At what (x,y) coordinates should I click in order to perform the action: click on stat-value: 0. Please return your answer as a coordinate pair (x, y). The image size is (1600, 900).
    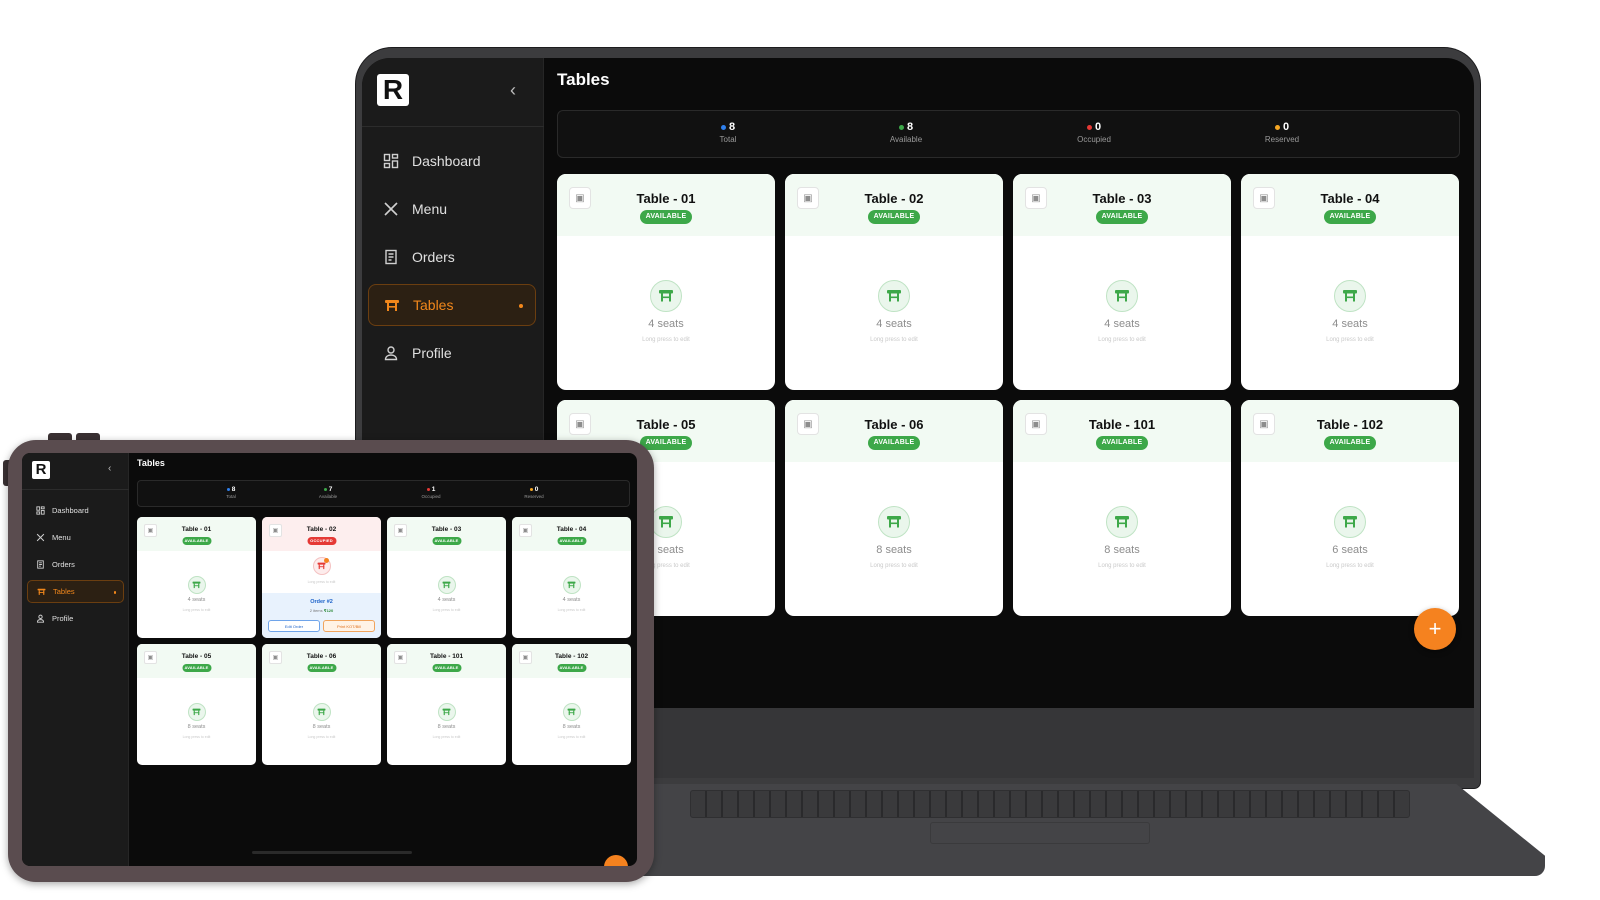
    Looking at the image, I should click on (1098, 127).